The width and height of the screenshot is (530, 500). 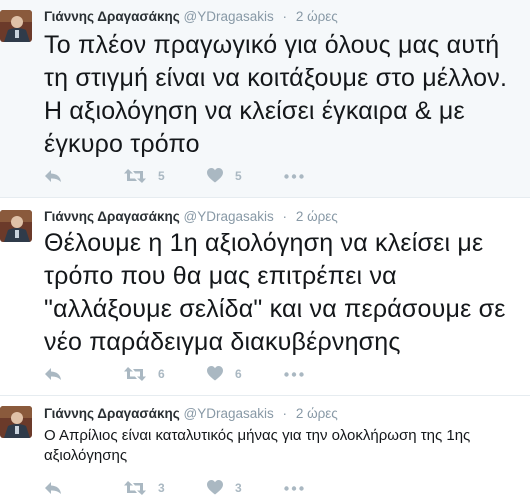 I want to click on like-count: 3, so click(x=238, y=487).